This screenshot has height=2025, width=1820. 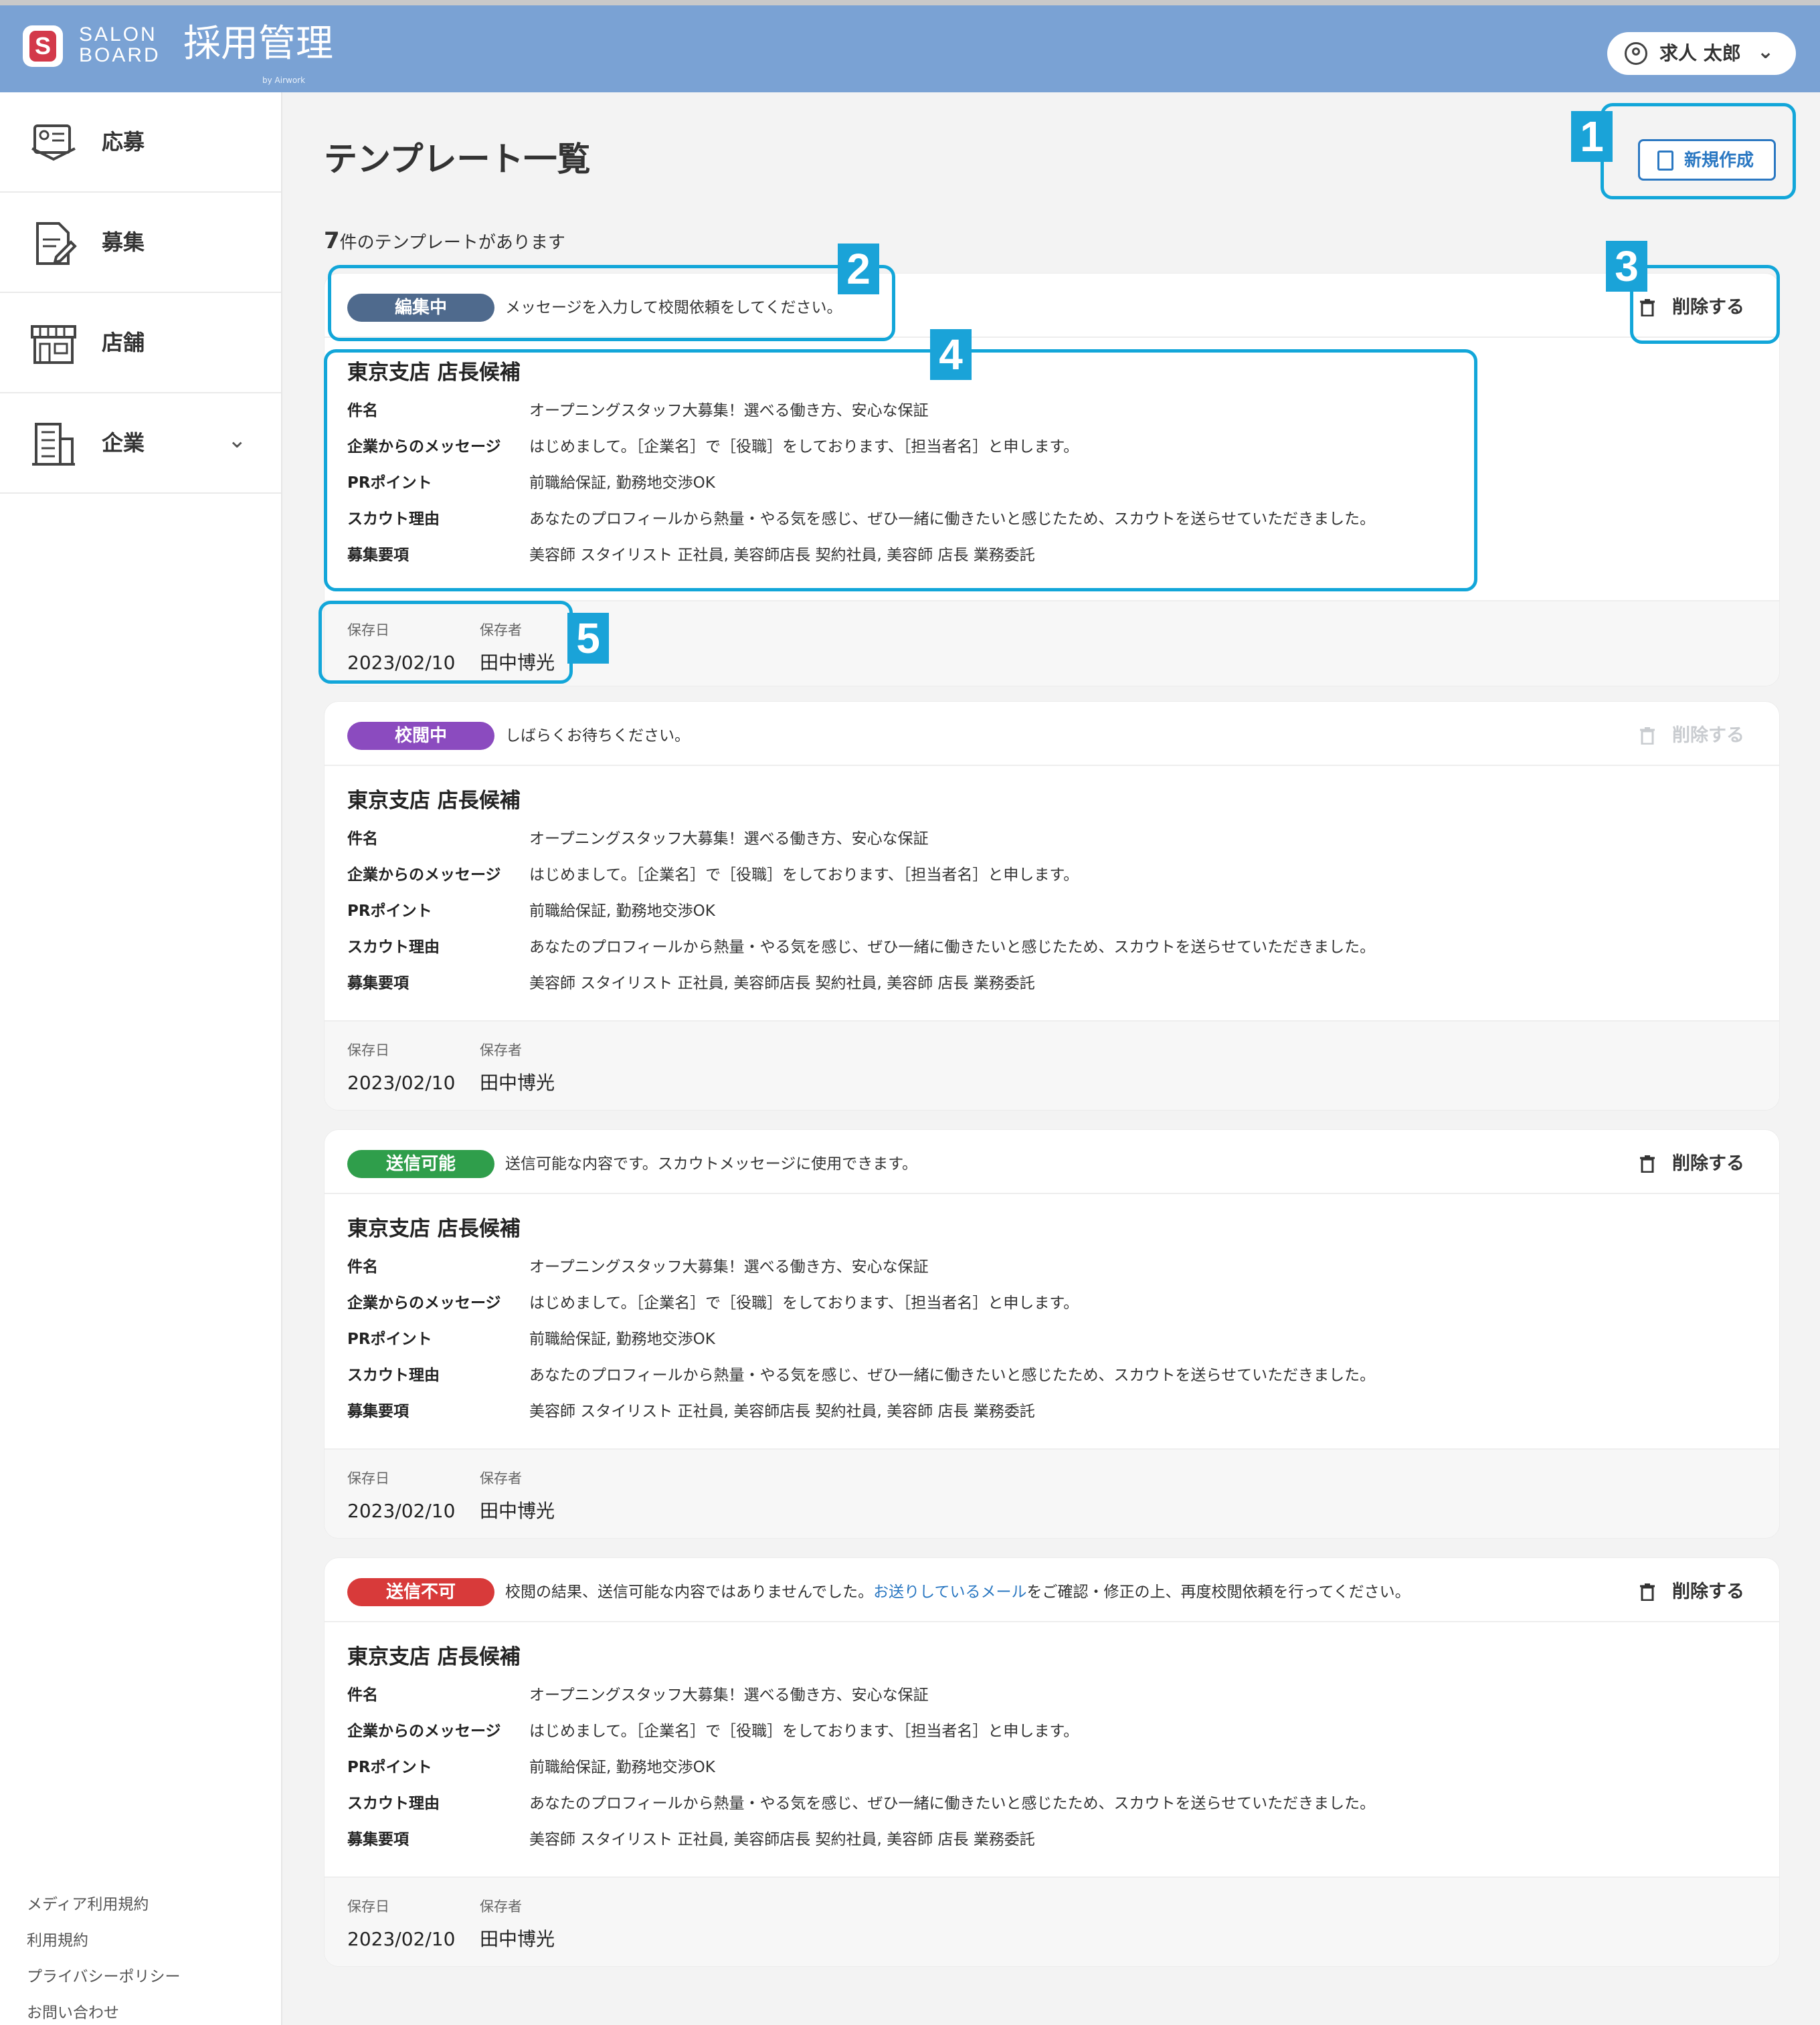 What do you see at coordinates (1636, 53) in the screenshot?
I see `user-avatar-icon` at bounding box center [1636, 53].